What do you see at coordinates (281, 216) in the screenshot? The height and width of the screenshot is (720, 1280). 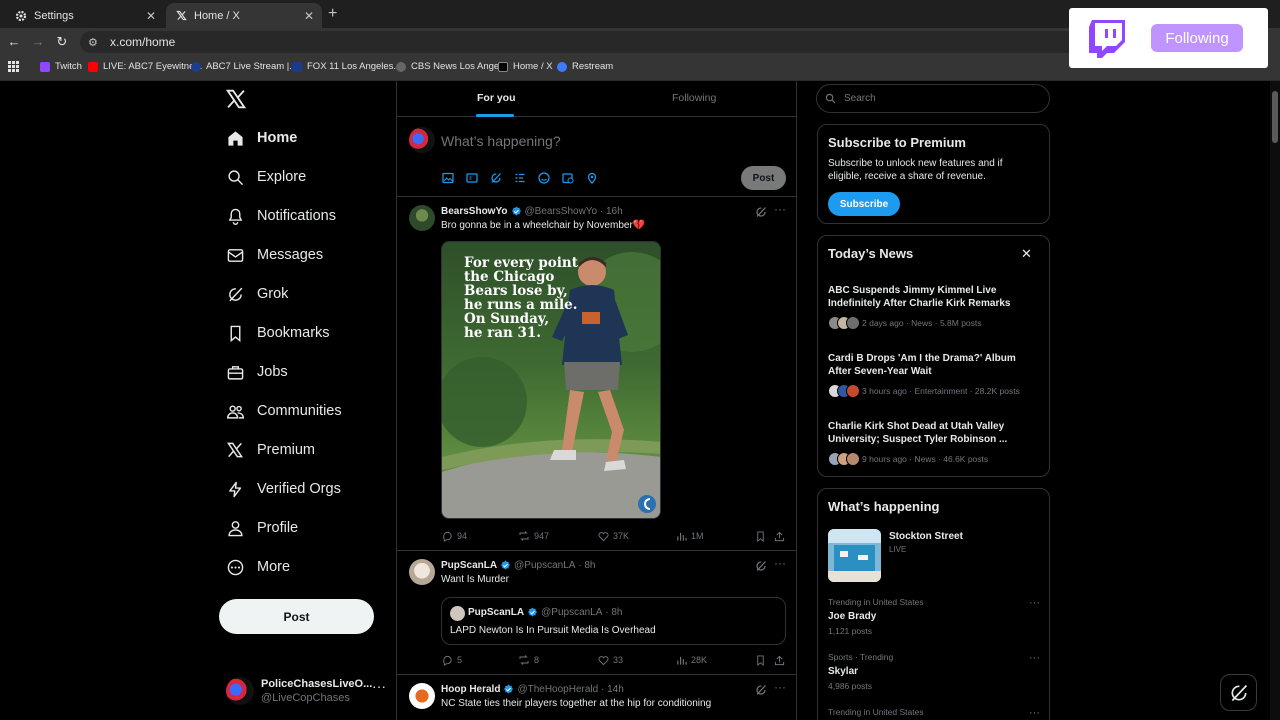 I see `nav-notifications: Notifications` at bounding box center [281, 216].